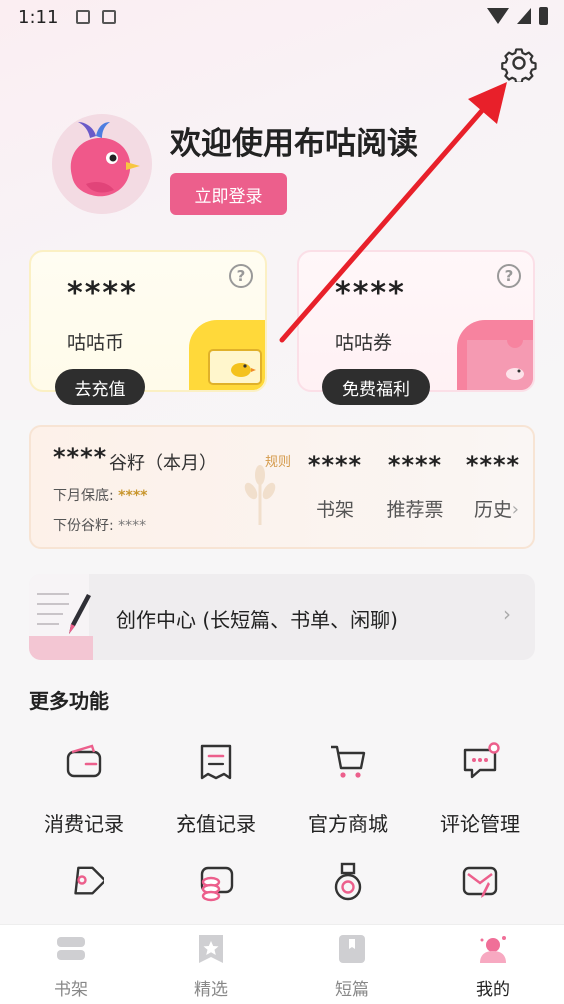  What do you see at coordinates (415, 510) in the screenshot?
I see `stat-recommend-ticket-label: 推荐票` at bounding box center [415, 510].